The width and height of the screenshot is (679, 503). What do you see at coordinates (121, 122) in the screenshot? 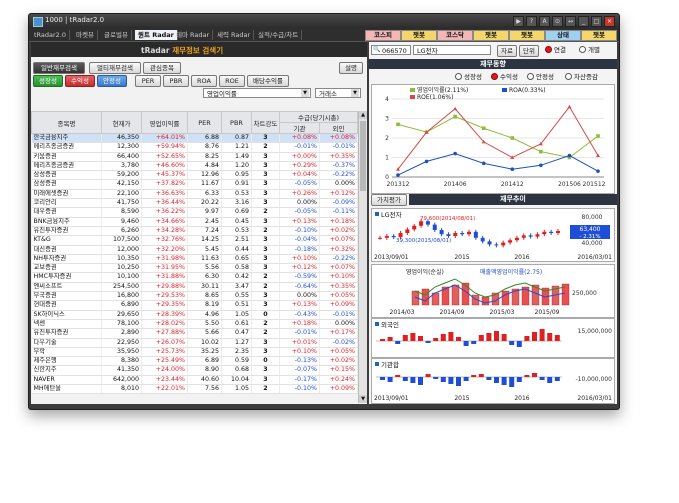
I see `col-header-price: 현재가` at bounding box center [121, 122].